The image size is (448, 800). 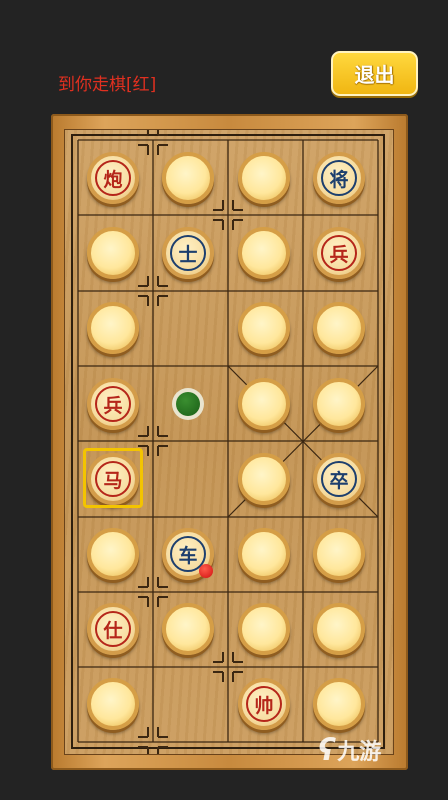 I want to click on logo-icon: ʕ, so click(x=327, y=750).